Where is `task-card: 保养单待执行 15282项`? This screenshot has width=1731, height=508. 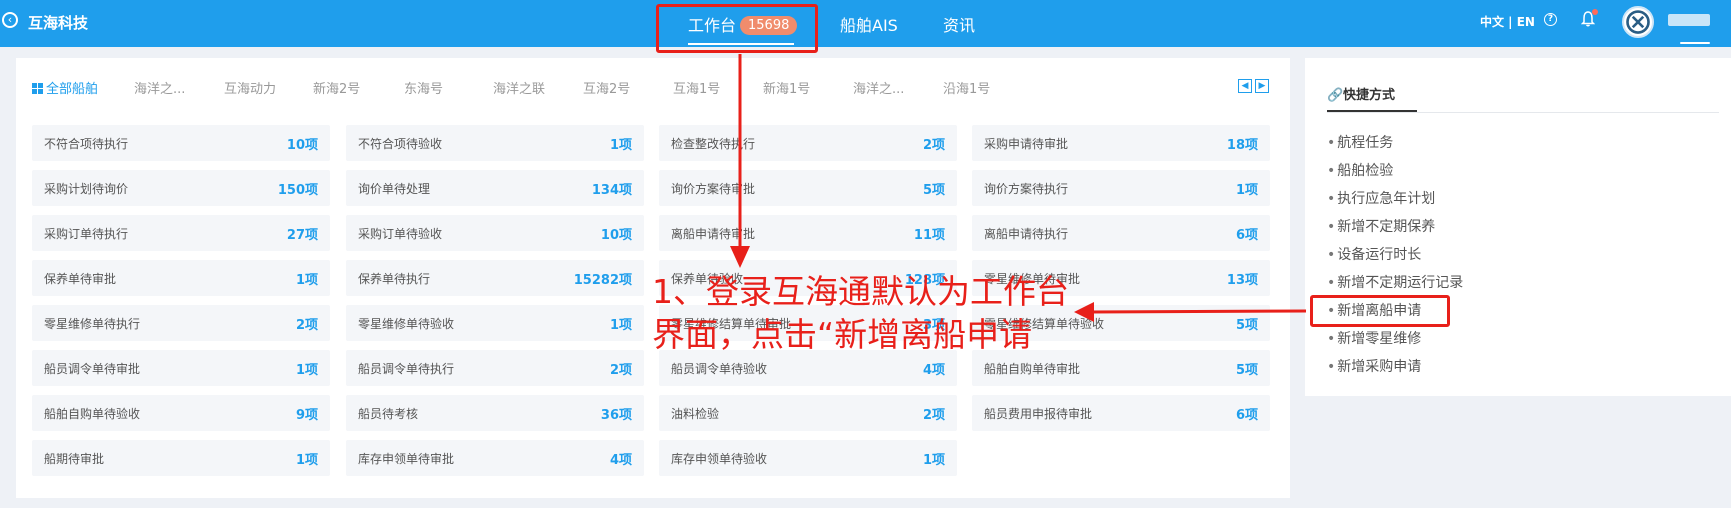 task-card: 保养单待执行 15282项 is located at coordinates (495, 278).